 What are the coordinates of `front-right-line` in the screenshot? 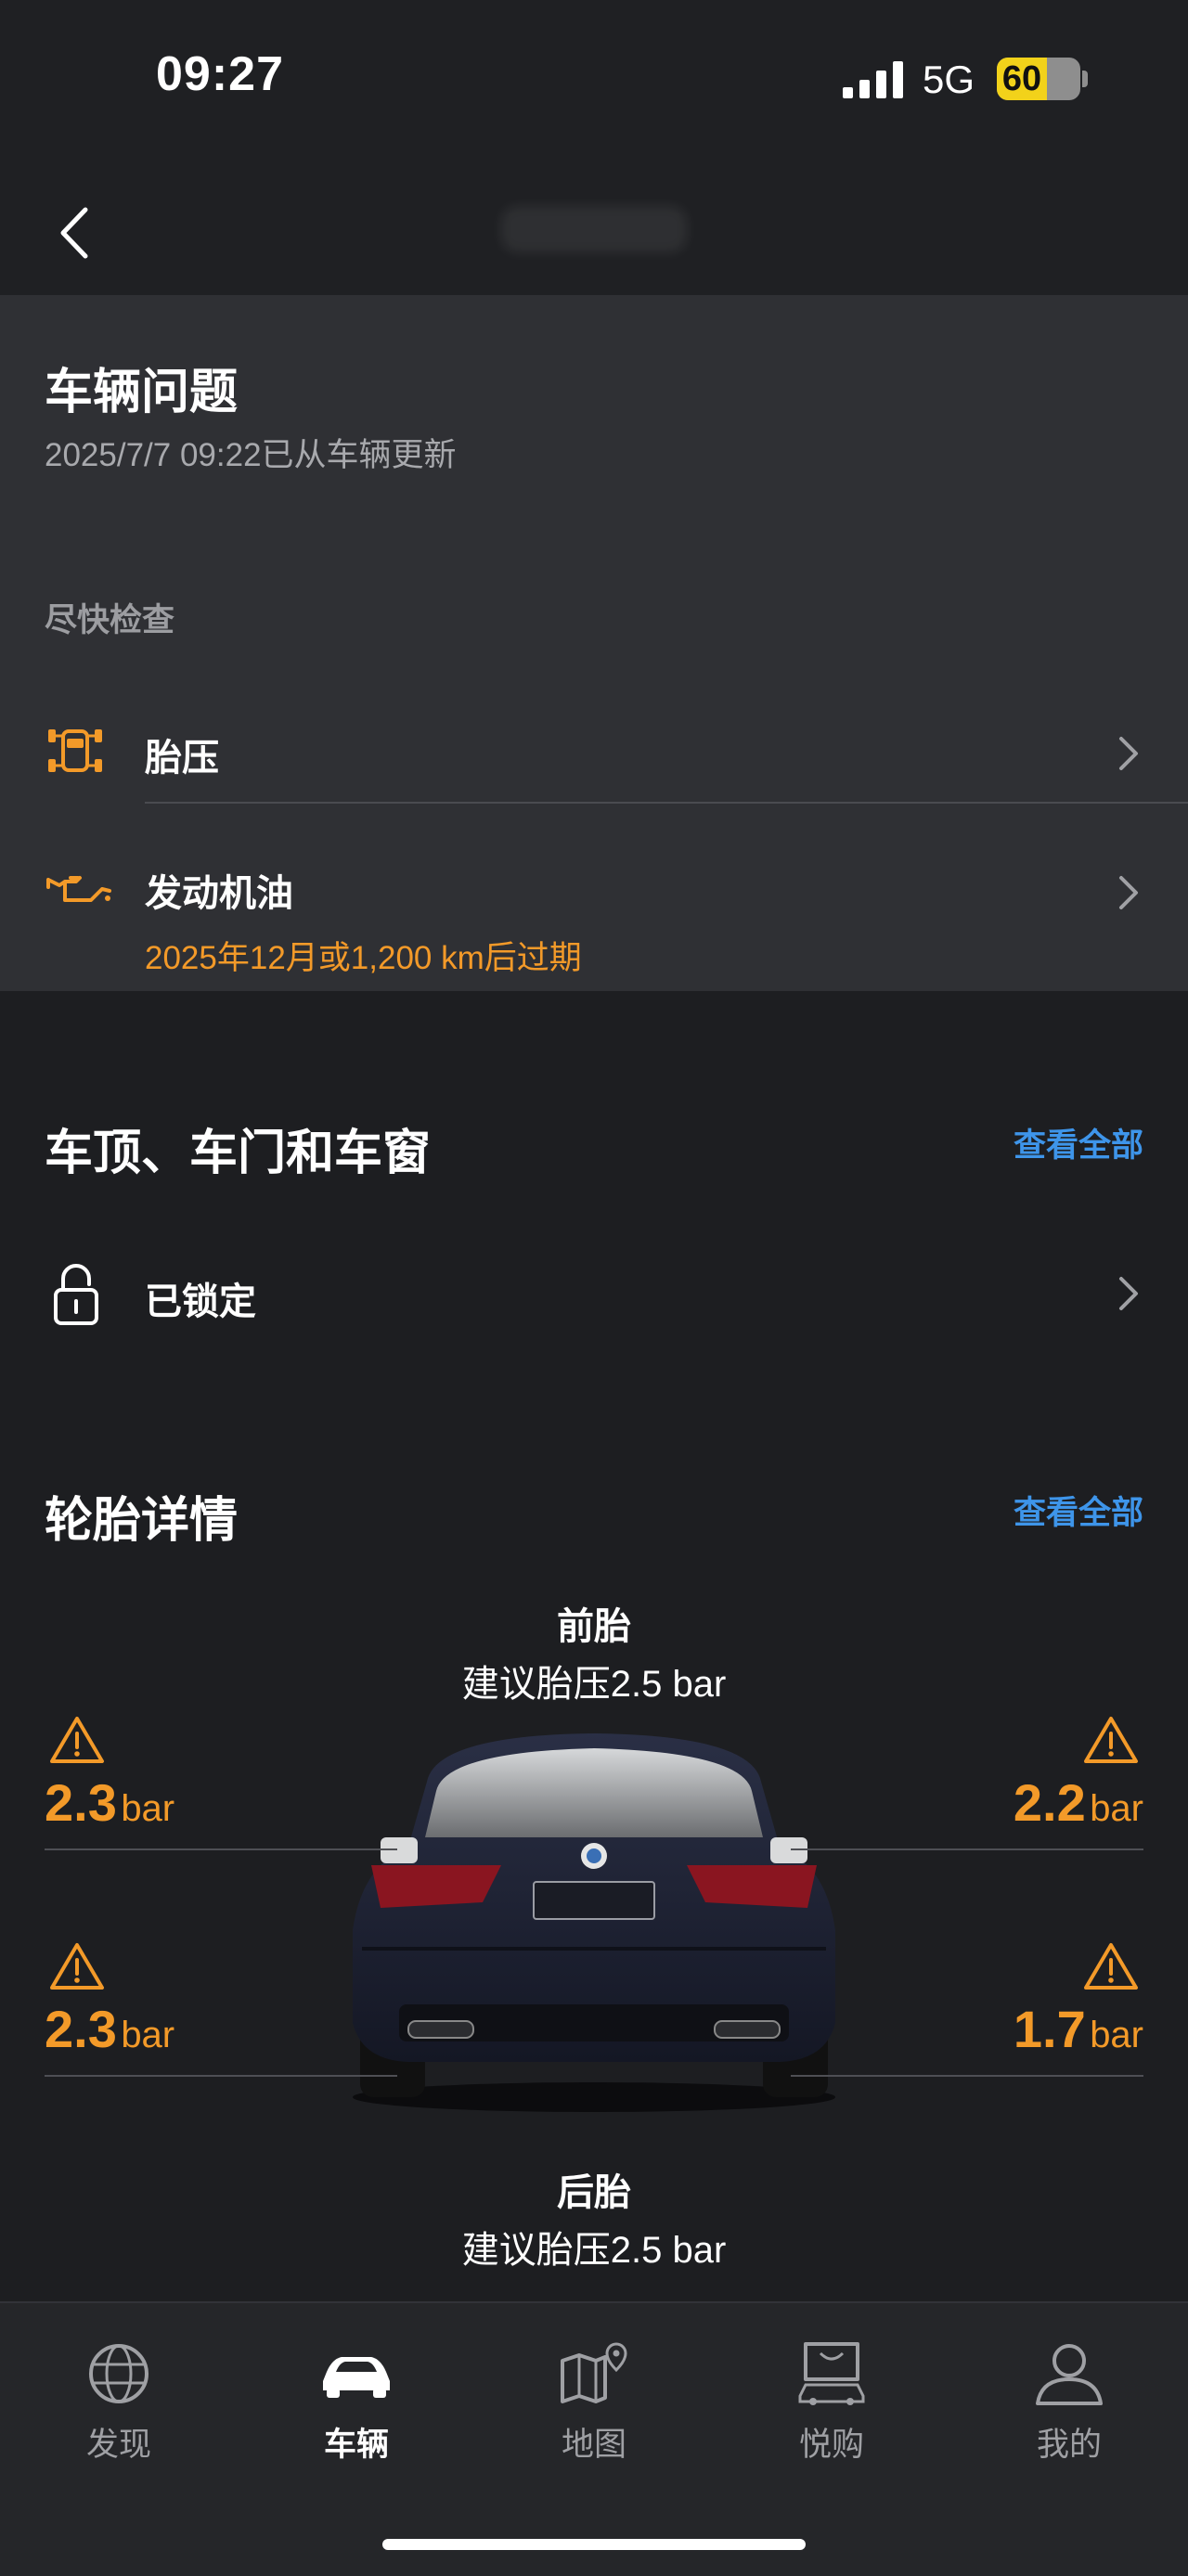 It's located at (967, 1849).